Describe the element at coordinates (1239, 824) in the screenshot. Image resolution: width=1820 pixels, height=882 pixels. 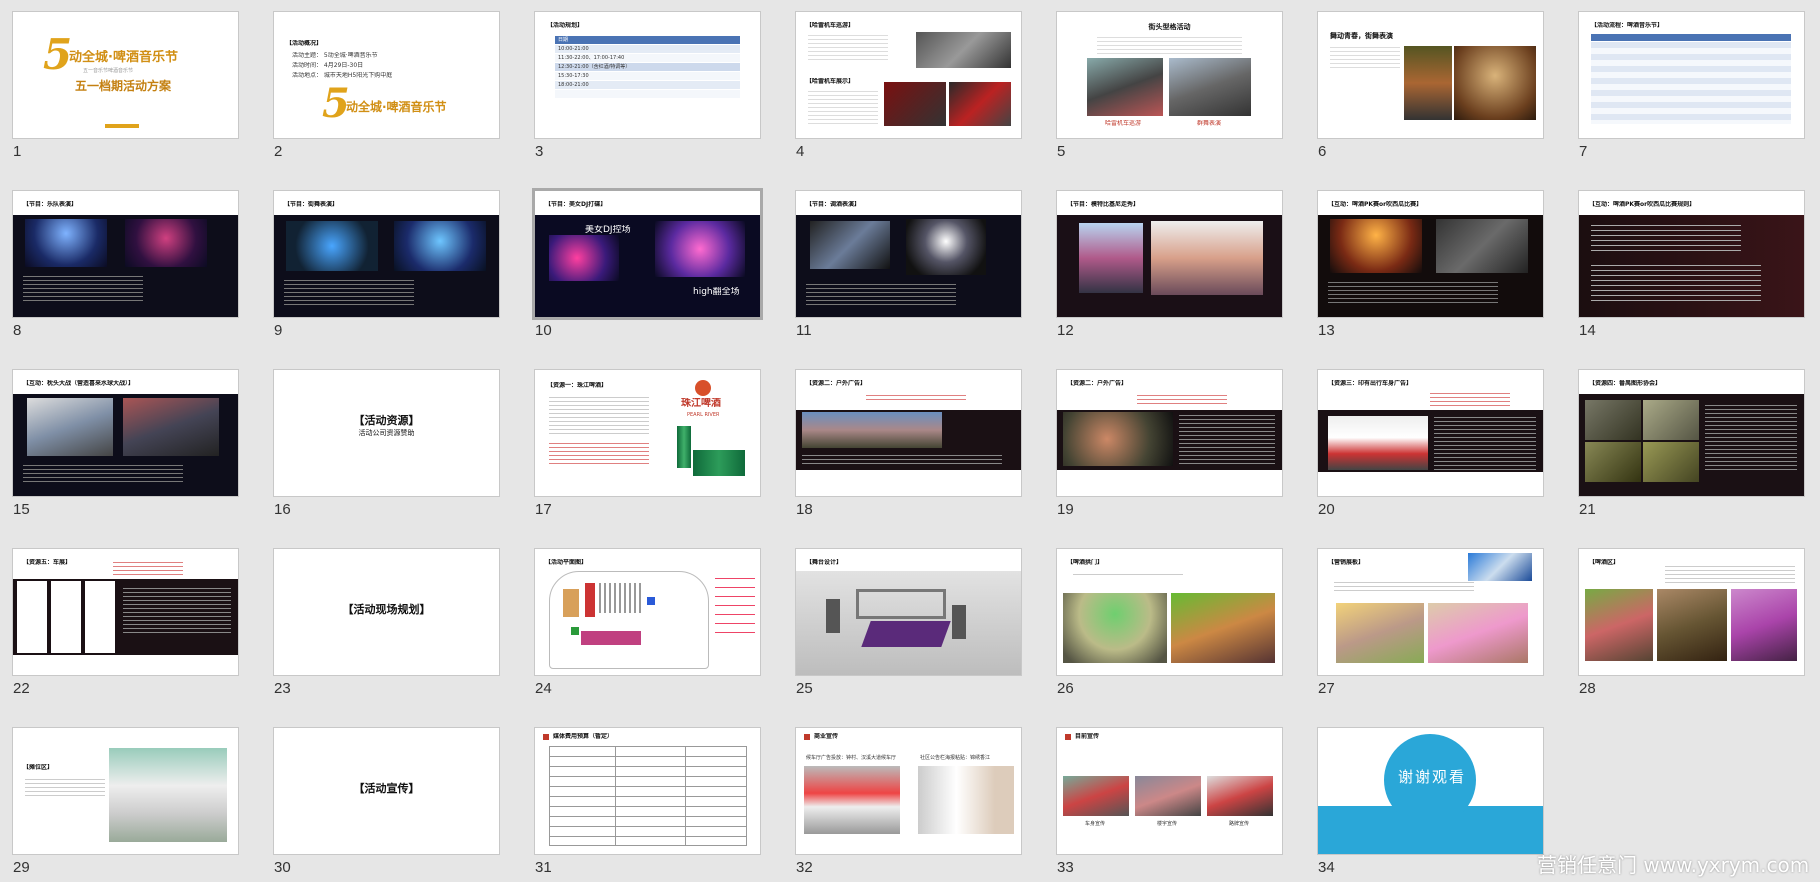
I see `photo-caption: 路牌宣传` at that location.